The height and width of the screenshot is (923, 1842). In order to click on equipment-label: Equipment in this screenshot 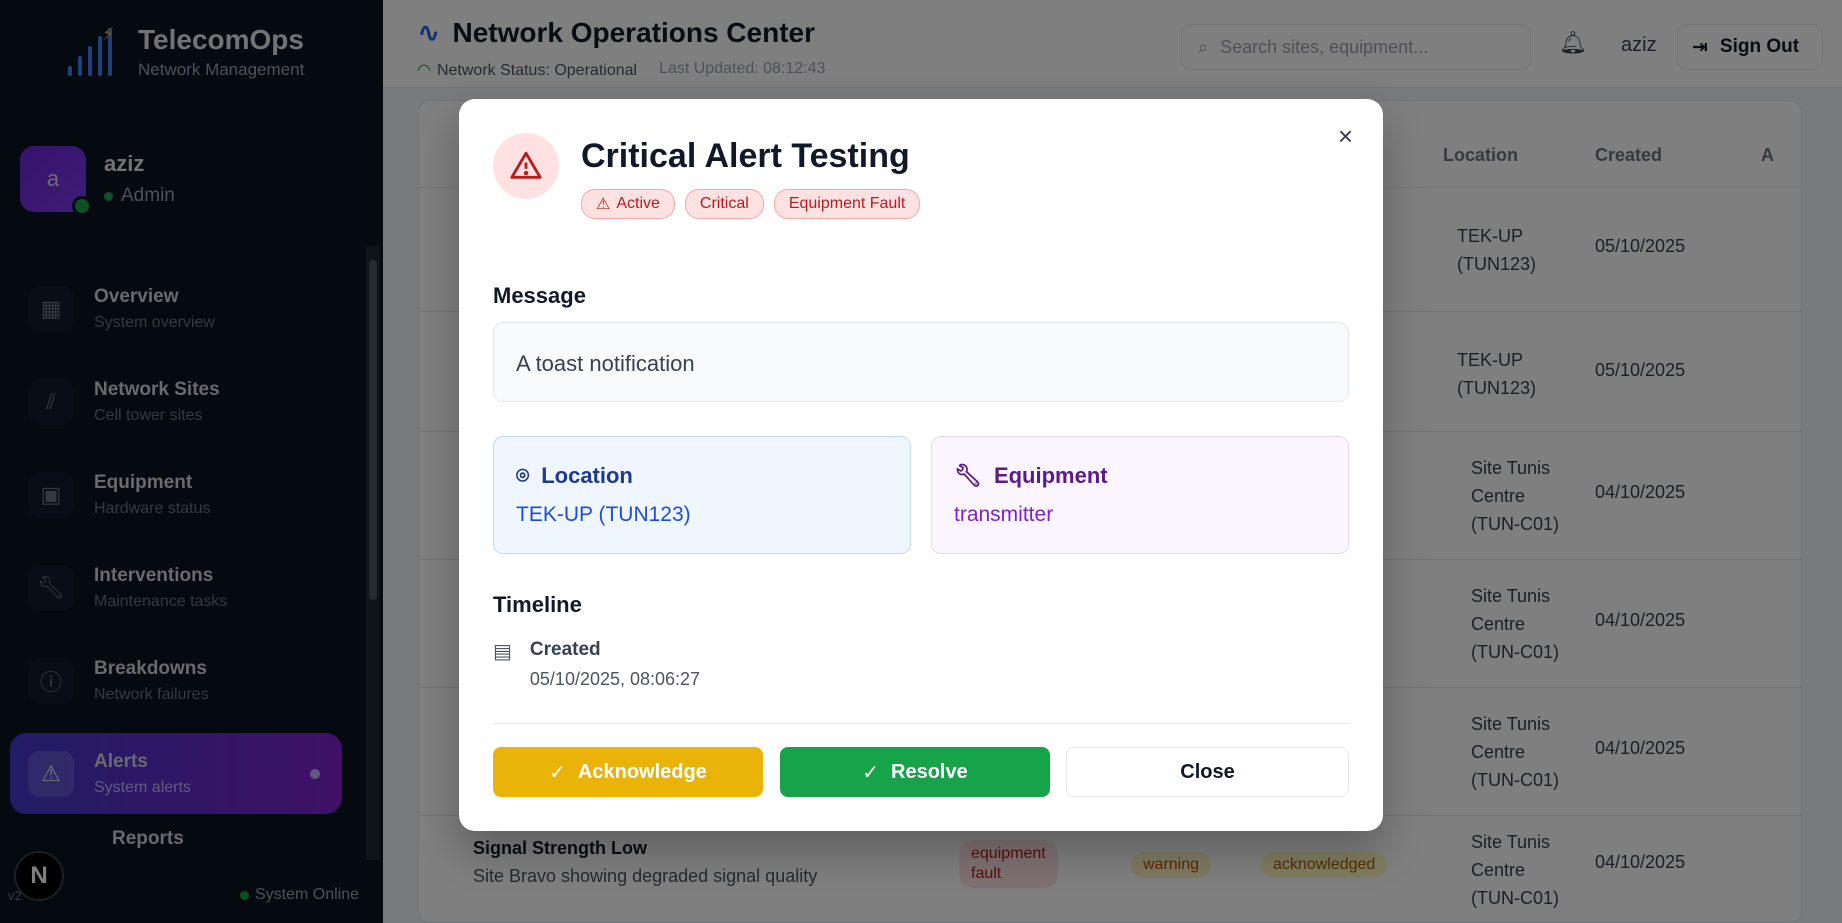, I will do `click(1050, 475)`.